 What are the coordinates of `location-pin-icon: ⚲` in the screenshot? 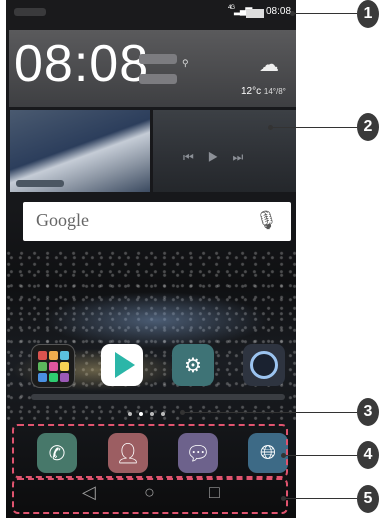 It's located at (185, 63).